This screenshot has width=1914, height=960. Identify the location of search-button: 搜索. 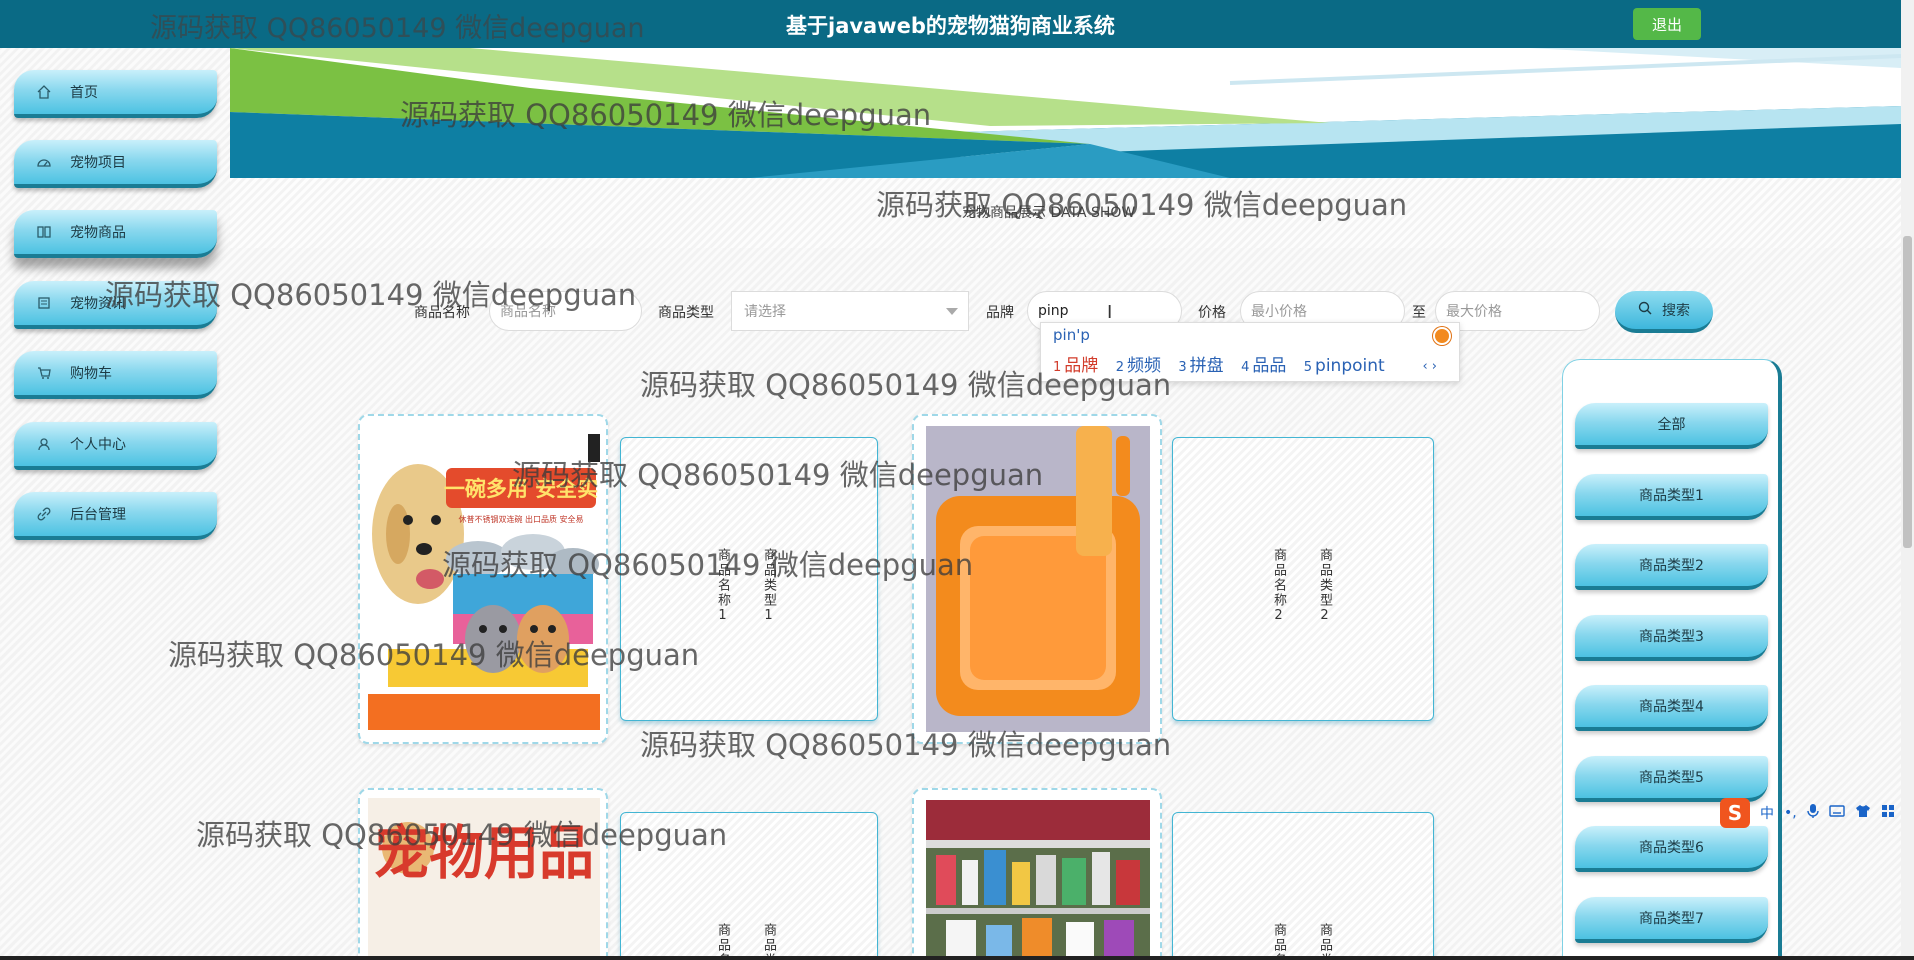
(1664, 312).